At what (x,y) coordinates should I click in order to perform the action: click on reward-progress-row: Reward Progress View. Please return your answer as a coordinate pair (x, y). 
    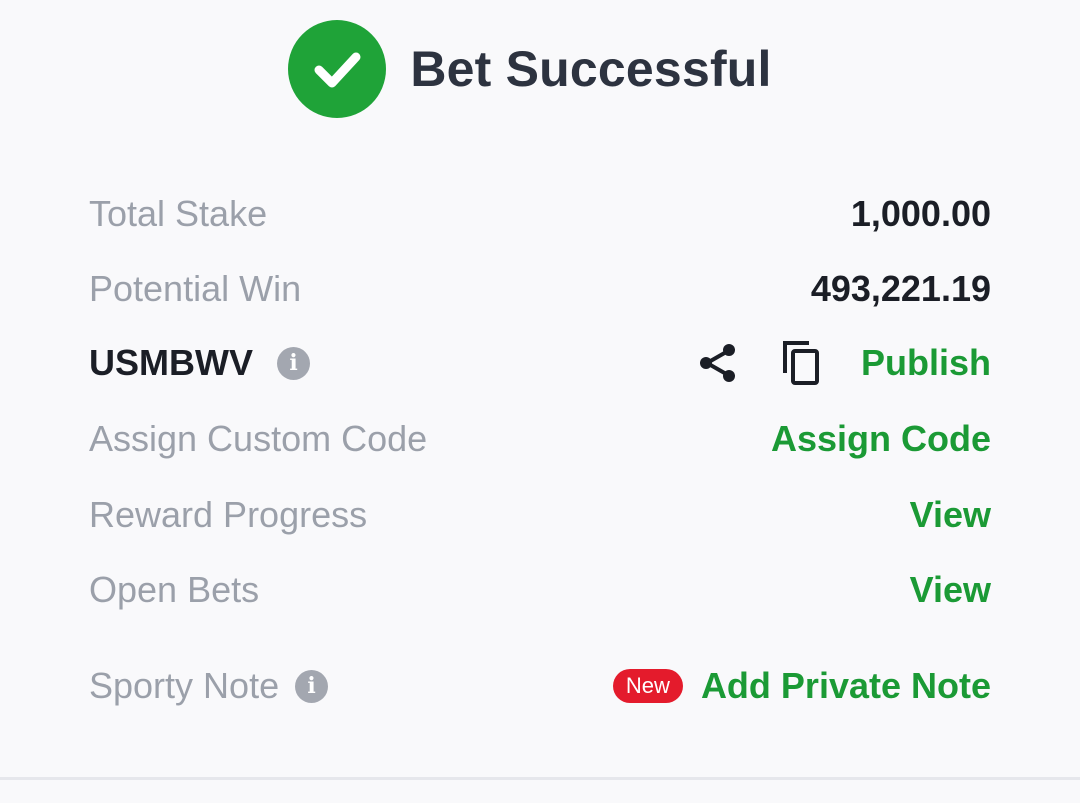
    Looking at the image, I should click on (540, 515).